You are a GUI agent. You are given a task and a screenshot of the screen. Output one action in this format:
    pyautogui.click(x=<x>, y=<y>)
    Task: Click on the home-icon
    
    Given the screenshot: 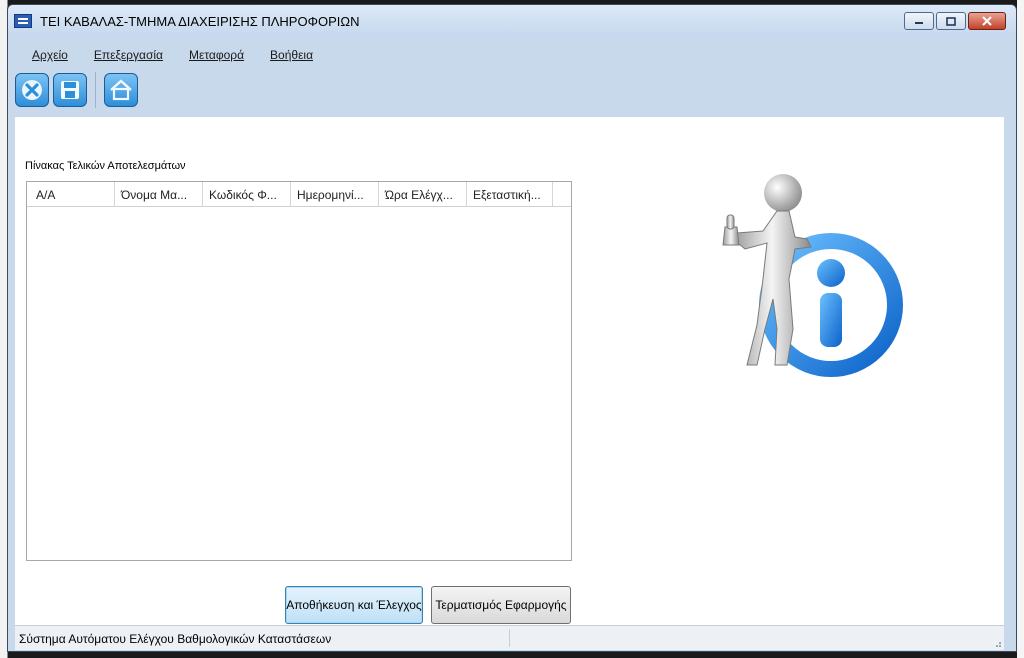 What is the action you would take?
    pyautogui.click(x=121, y=90)
    